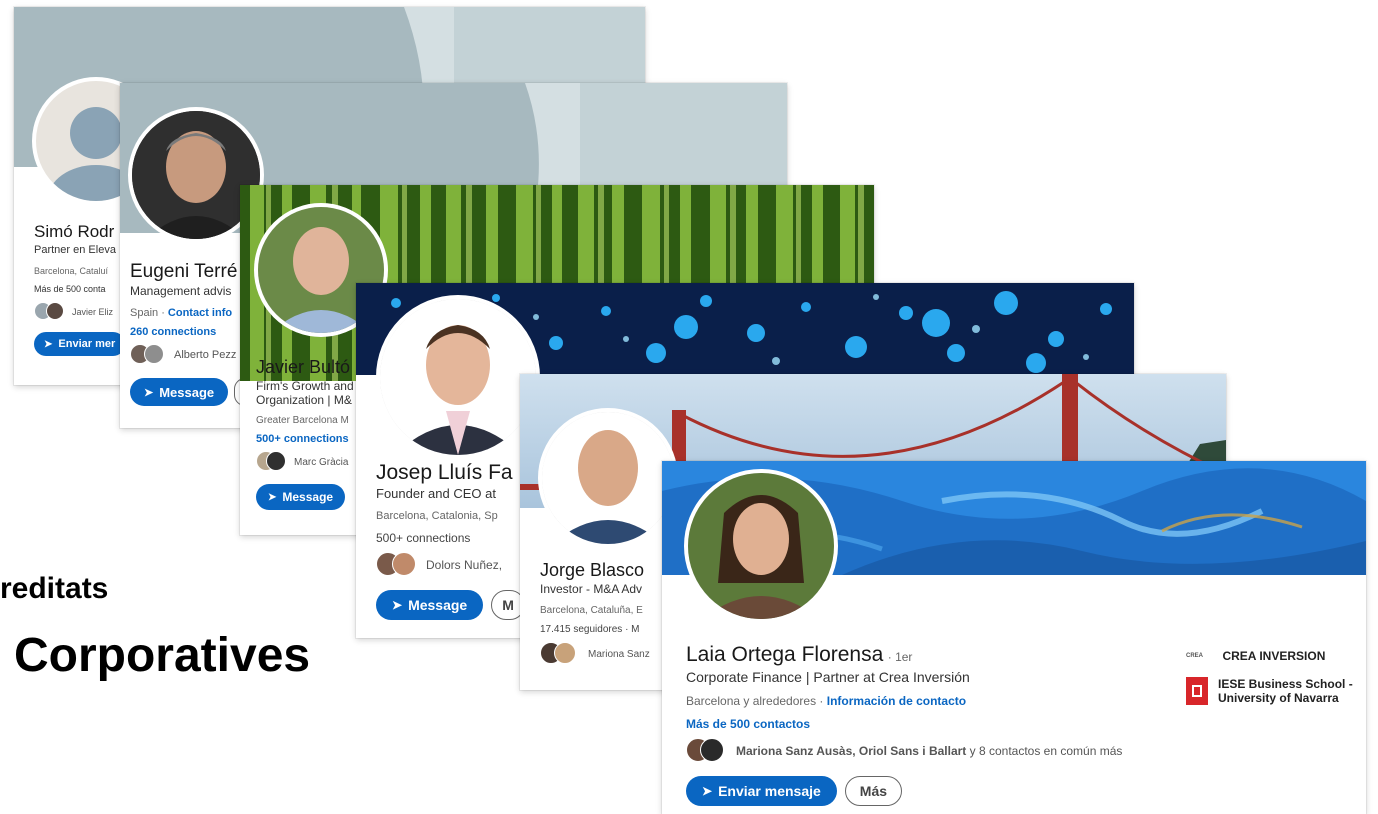  Describe the element at coordinates (1197, 691) in the screenshot. I see `iese-logo-icon` at that location.